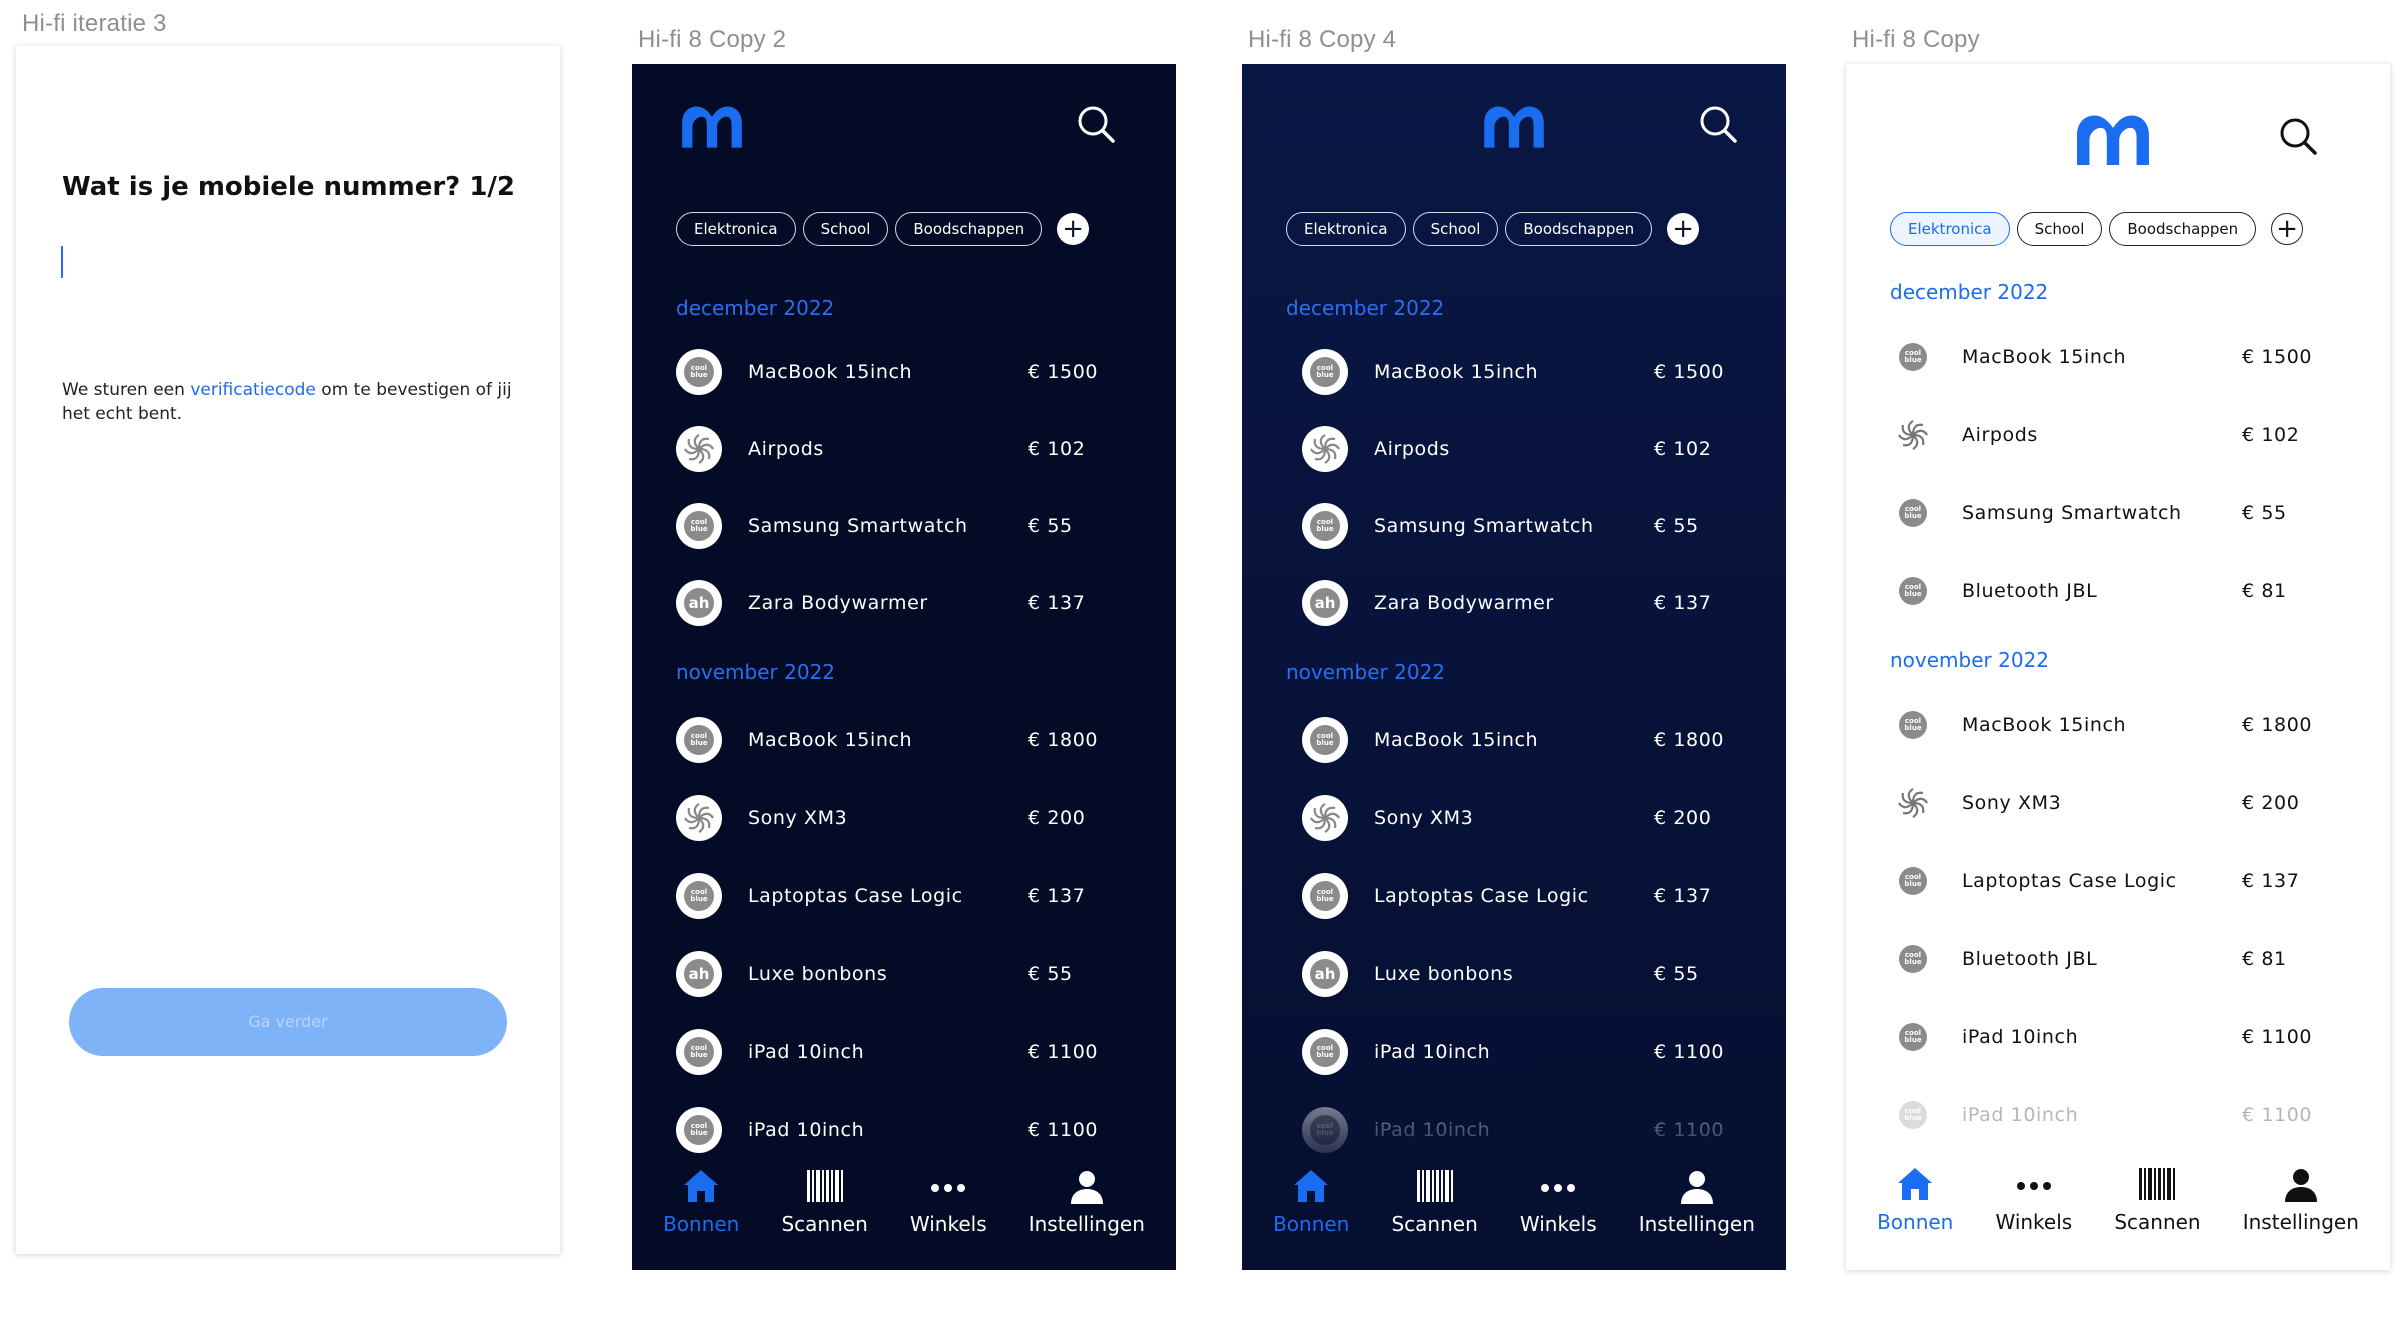 The height and width of the screenshot is (1324, 2400). Describe the element at coordinates (1689, 372) in the screenshot. I see `receipt-price: € 1500` at that location.